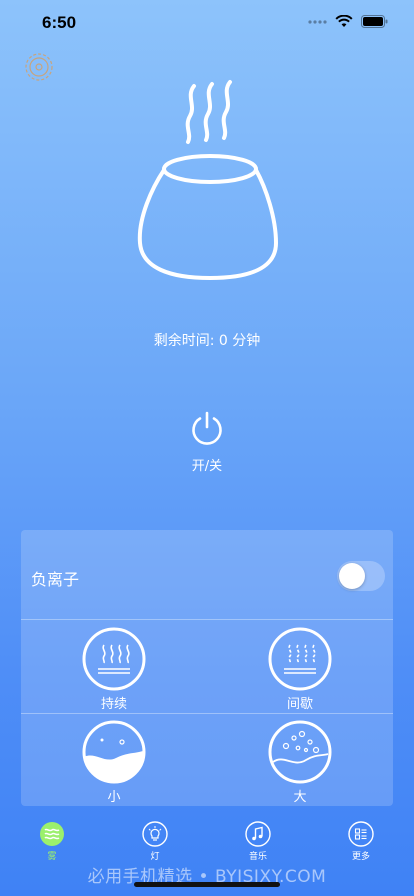  Describe the element at coordinates (52, 834) in the screenshot. I see `mist-icon` at that location.